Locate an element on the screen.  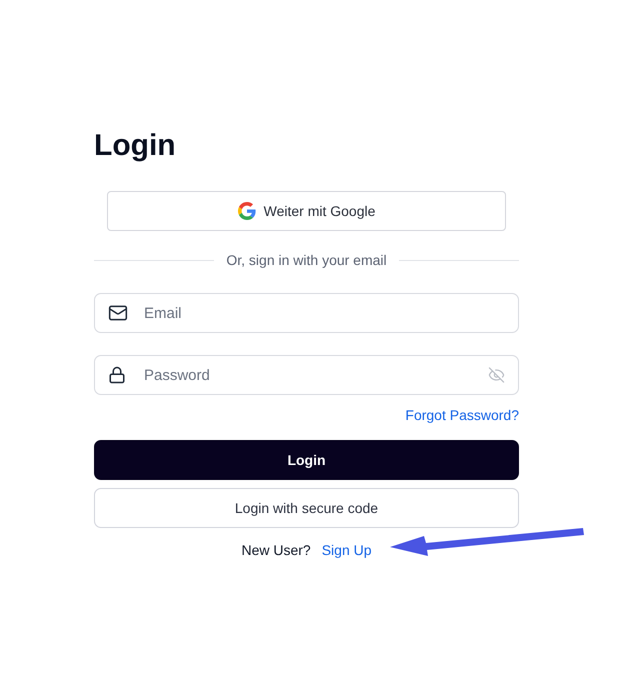
forgot-password-link: Forgot Password? is located at coordinates (462, 415).